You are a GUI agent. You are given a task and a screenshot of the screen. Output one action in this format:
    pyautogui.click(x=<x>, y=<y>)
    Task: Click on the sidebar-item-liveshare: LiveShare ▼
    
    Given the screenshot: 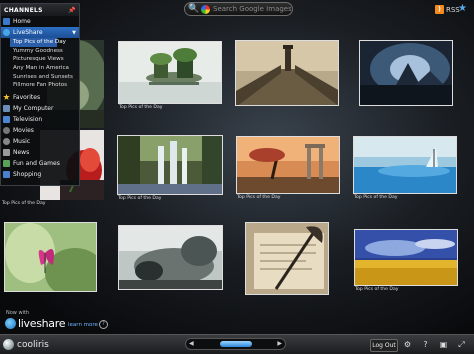 What is the action you would take?
    pyautogui.click(x=40, y=32)
    